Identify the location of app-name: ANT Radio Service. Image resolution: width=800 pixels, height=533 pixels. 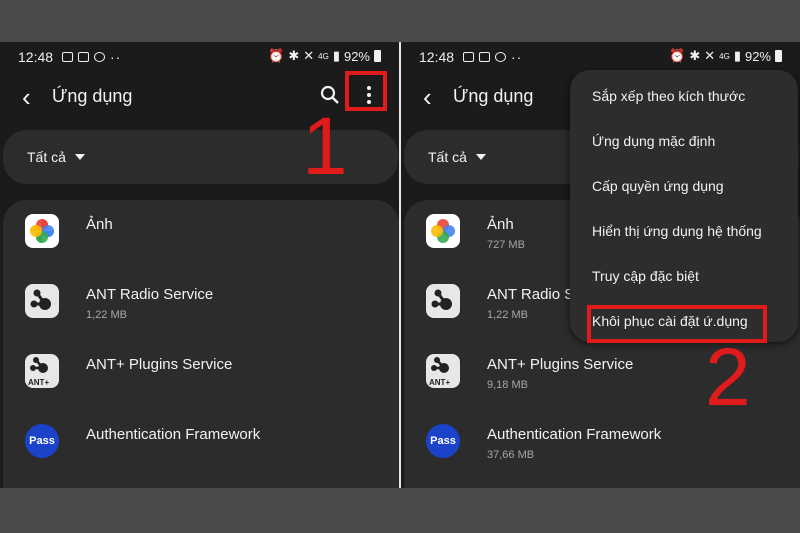
(150, 294).